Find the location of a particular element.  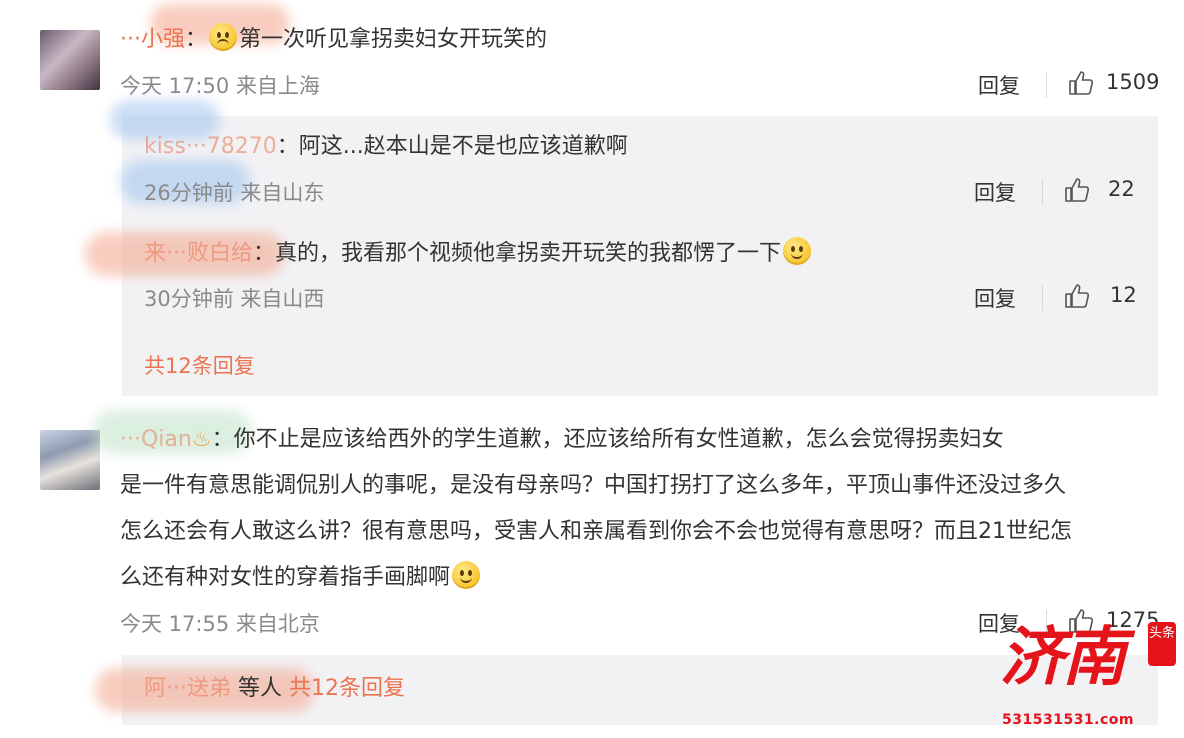

reply-meta: 26分钟前 来自山东 is located at coordinates (234, 192).